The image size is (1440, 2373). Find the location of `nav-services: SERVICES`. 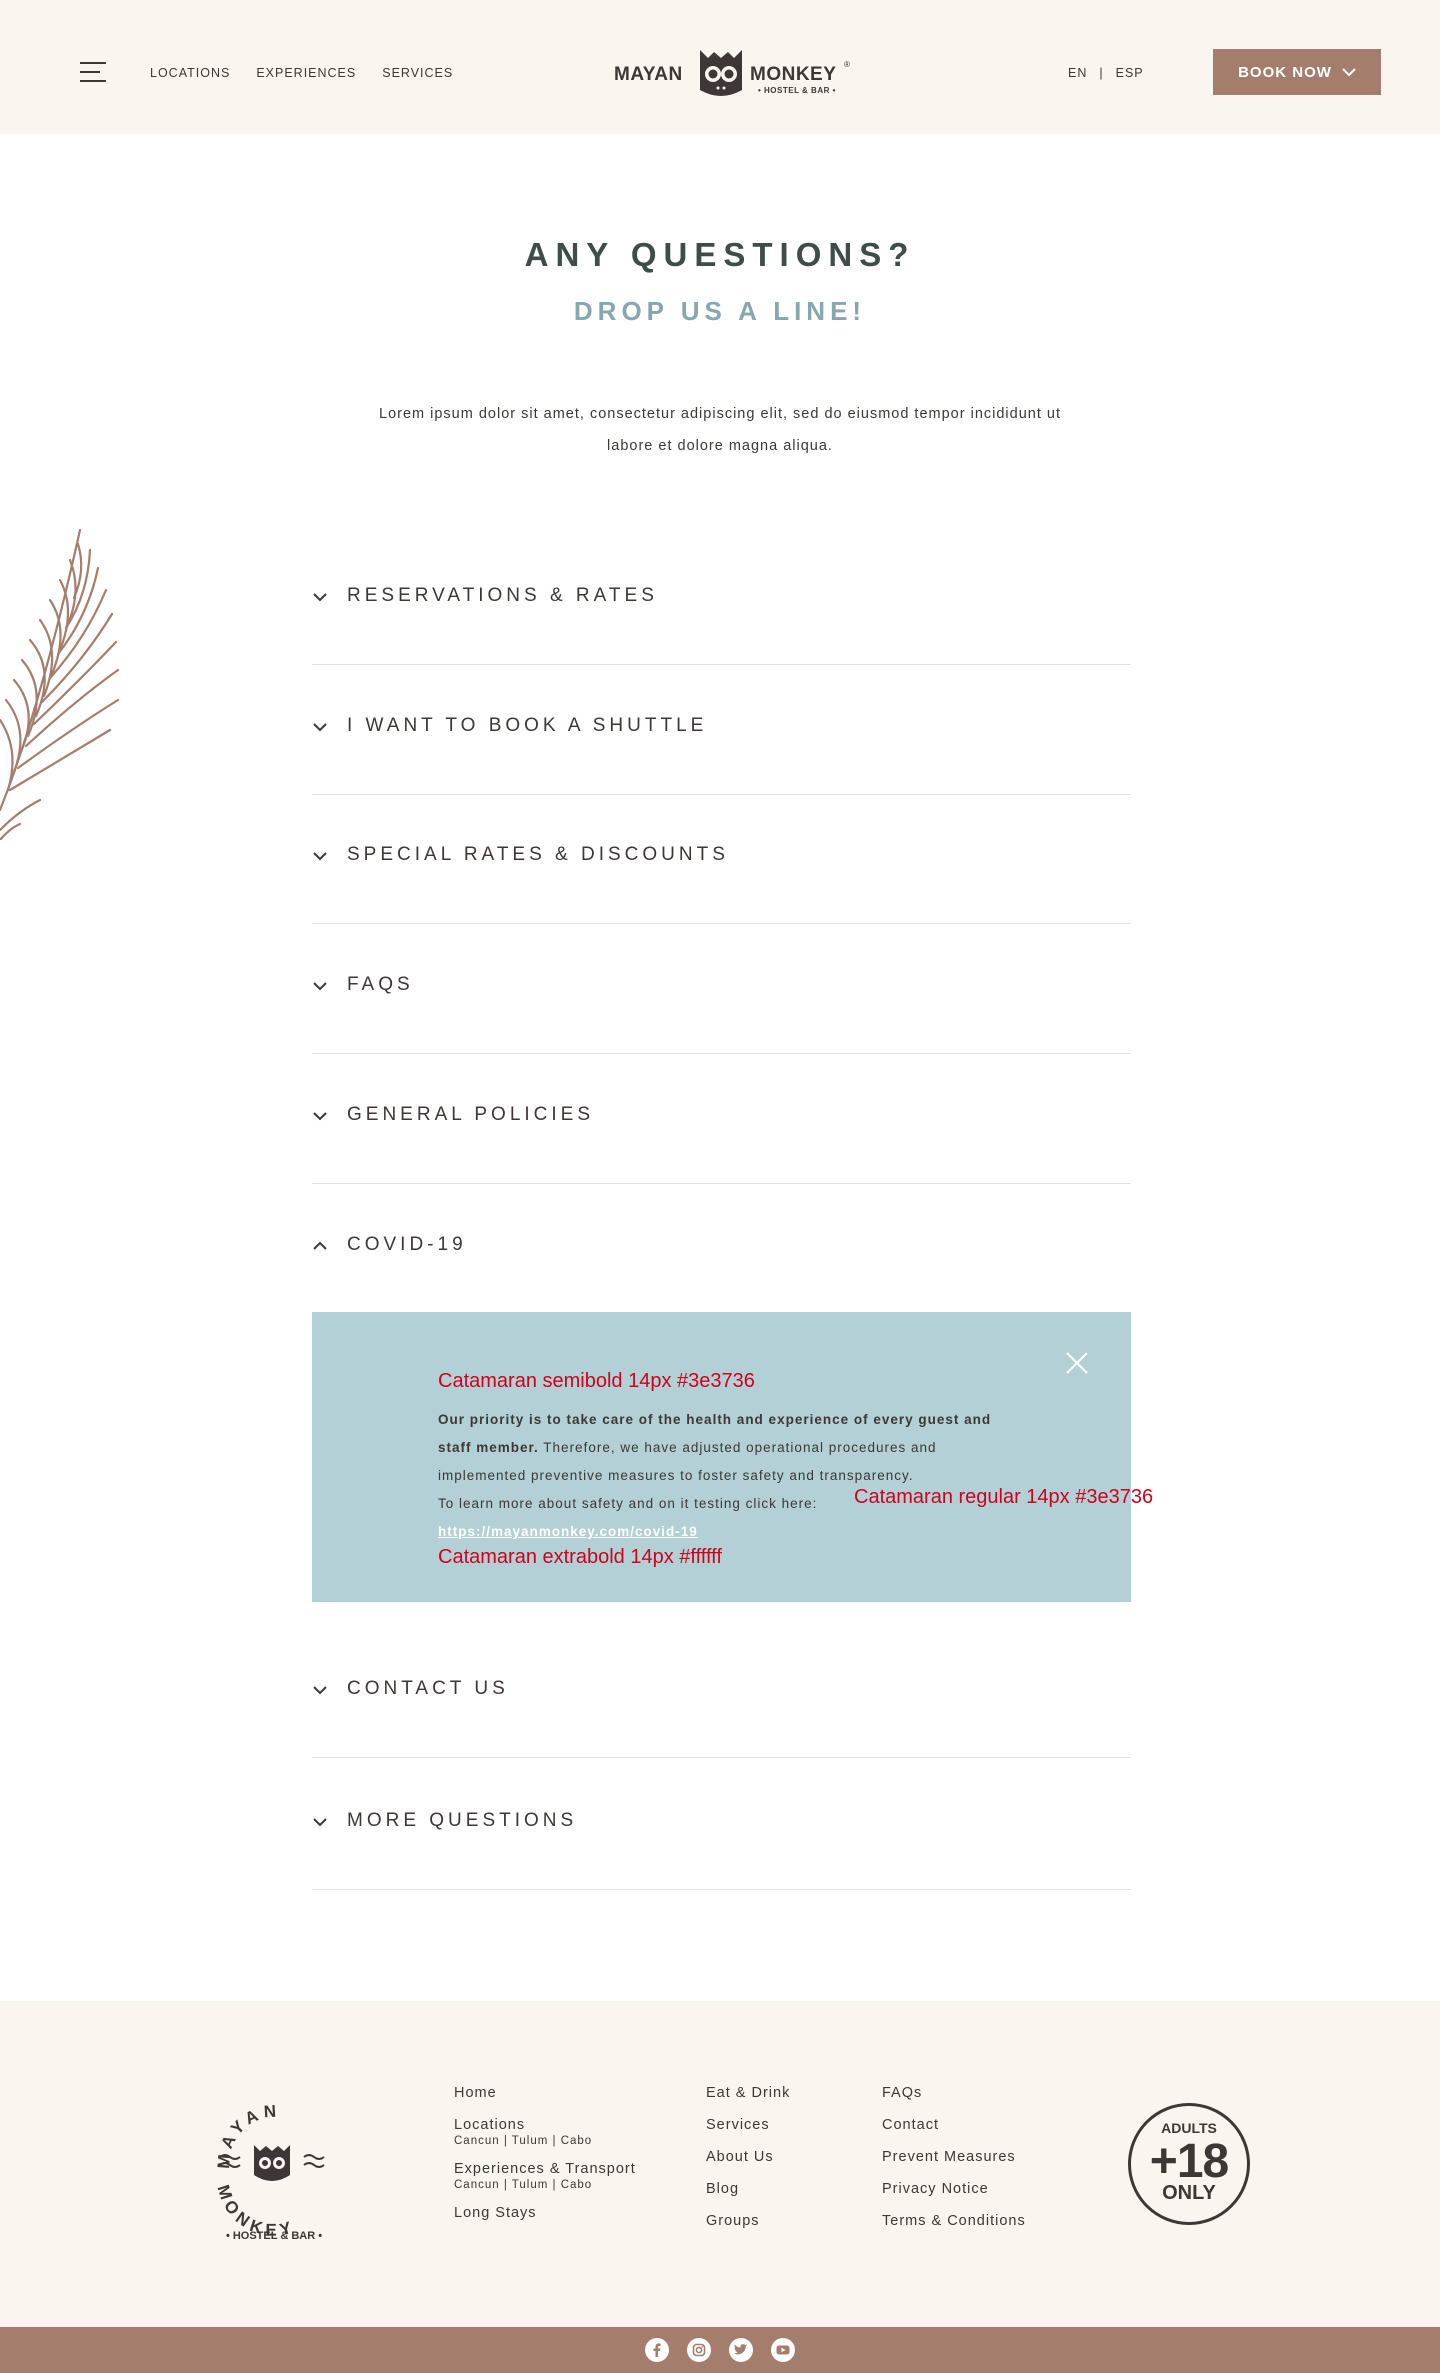

nav-services: SERVICES is located at coordinates (417, 73).